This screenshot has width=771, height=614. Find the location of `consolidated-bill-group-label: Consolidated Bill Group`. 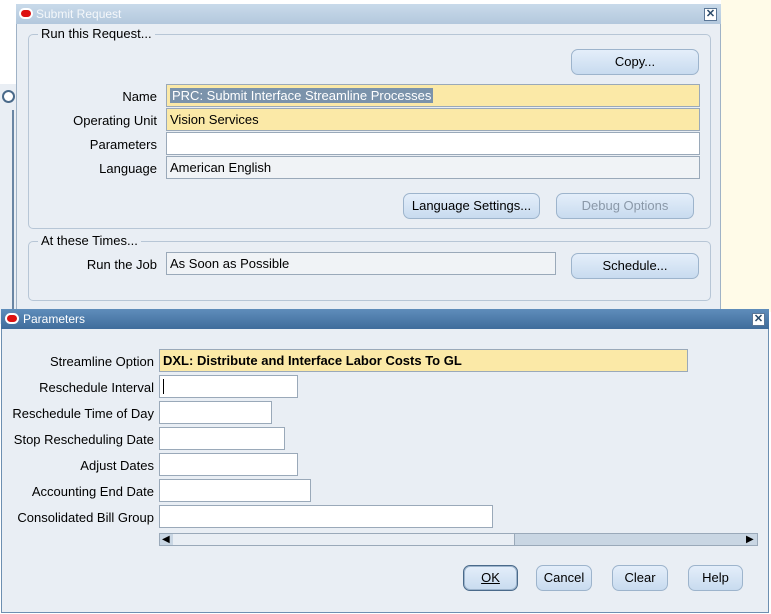

consolidated-bill-group-label: Consolidated Bill Group is located at coordinates (85, 517).